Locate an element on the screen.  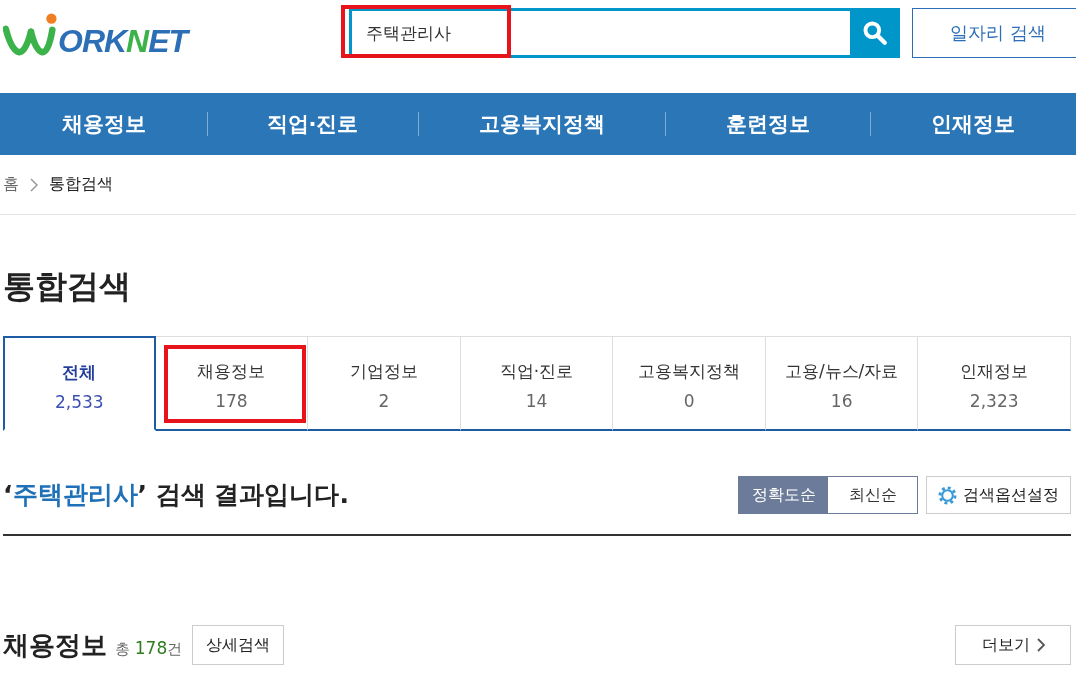
sort-option: 정확도순 is located at coordinates (783, 495).